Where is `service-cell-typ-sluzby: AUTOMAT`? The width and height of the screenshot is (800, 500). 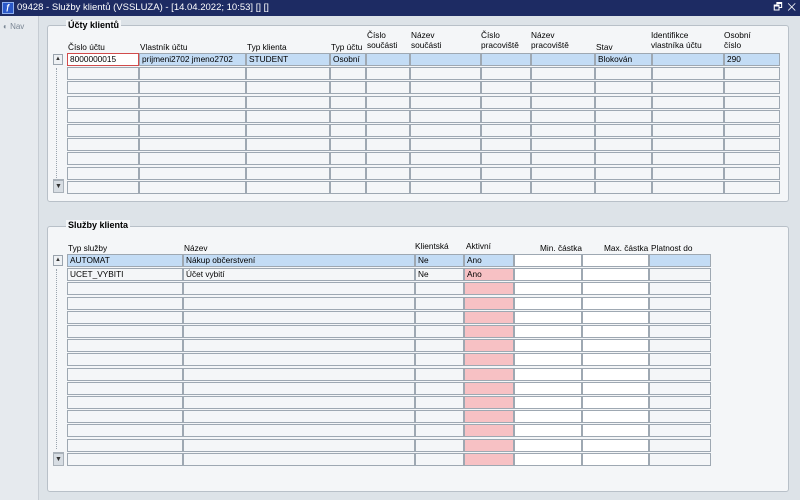
service-cell-typ-sluzby: AUTOMAT is located at coordinates (125, 260).